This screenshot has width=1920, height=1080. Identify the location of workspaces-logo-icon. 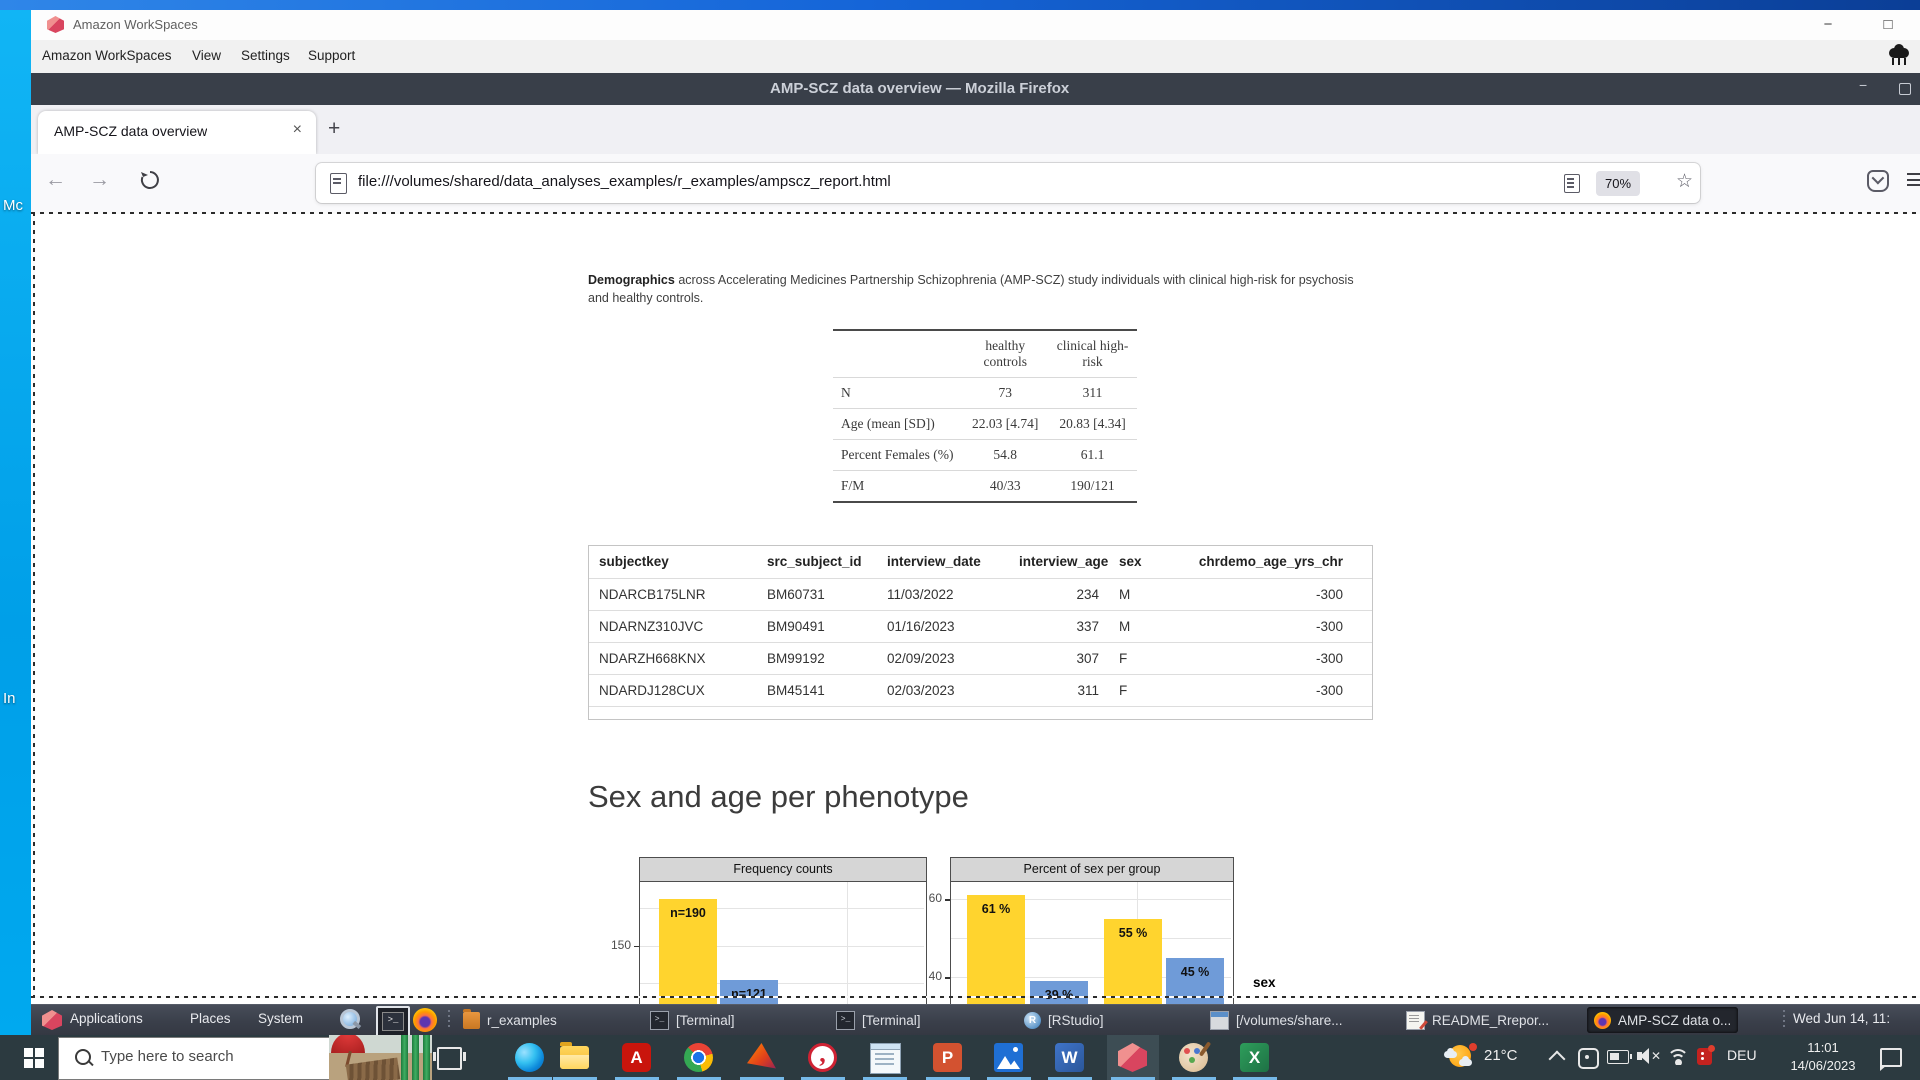
(55, 24).